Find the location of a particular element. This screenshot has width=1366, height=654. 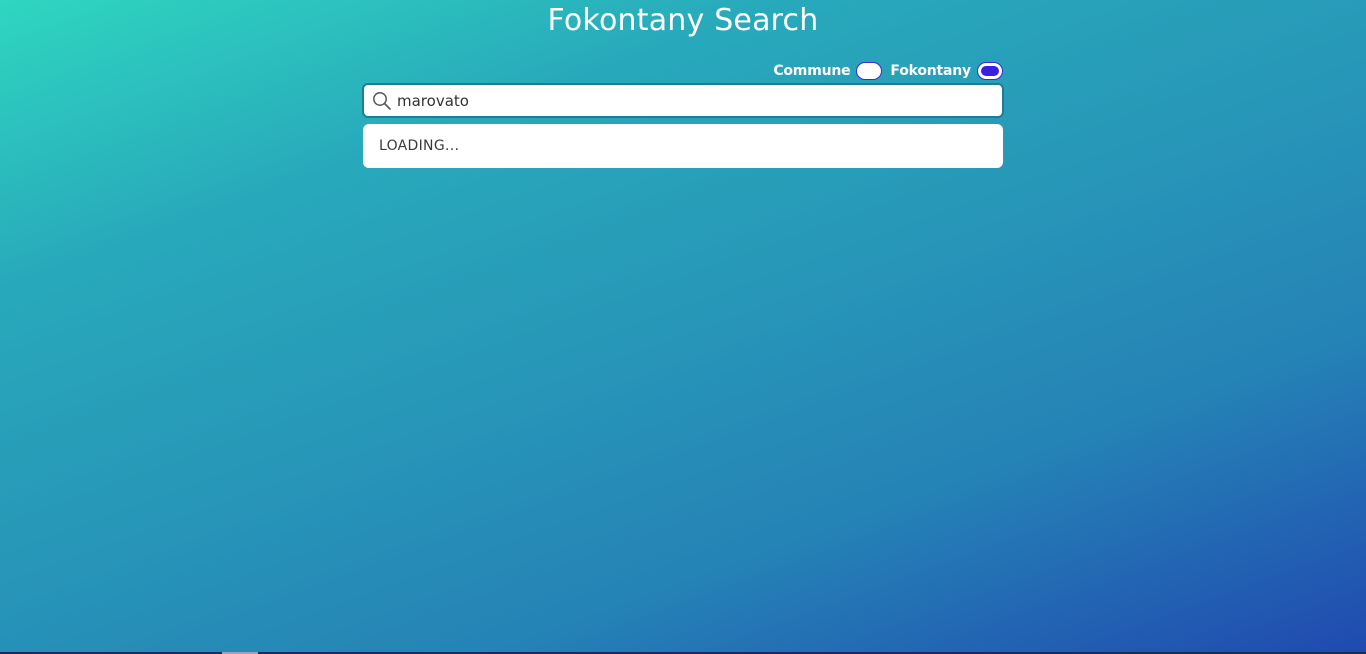

commune-switch is located at coordinates (869, 71).